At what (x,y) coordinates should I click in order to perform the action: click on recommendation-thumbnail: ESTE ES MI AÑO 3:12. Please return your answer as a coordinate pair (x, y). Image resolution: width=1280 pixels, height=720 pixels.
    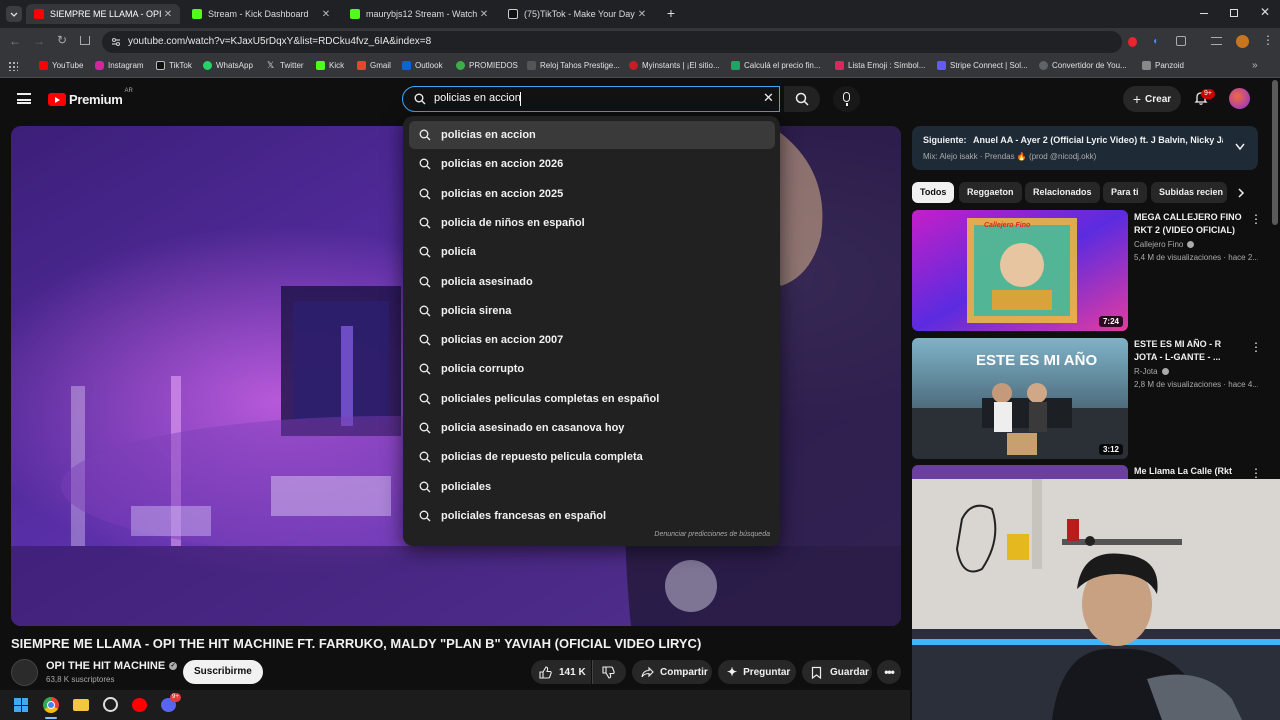
    Looking at the image, I should click on (1020, 398).